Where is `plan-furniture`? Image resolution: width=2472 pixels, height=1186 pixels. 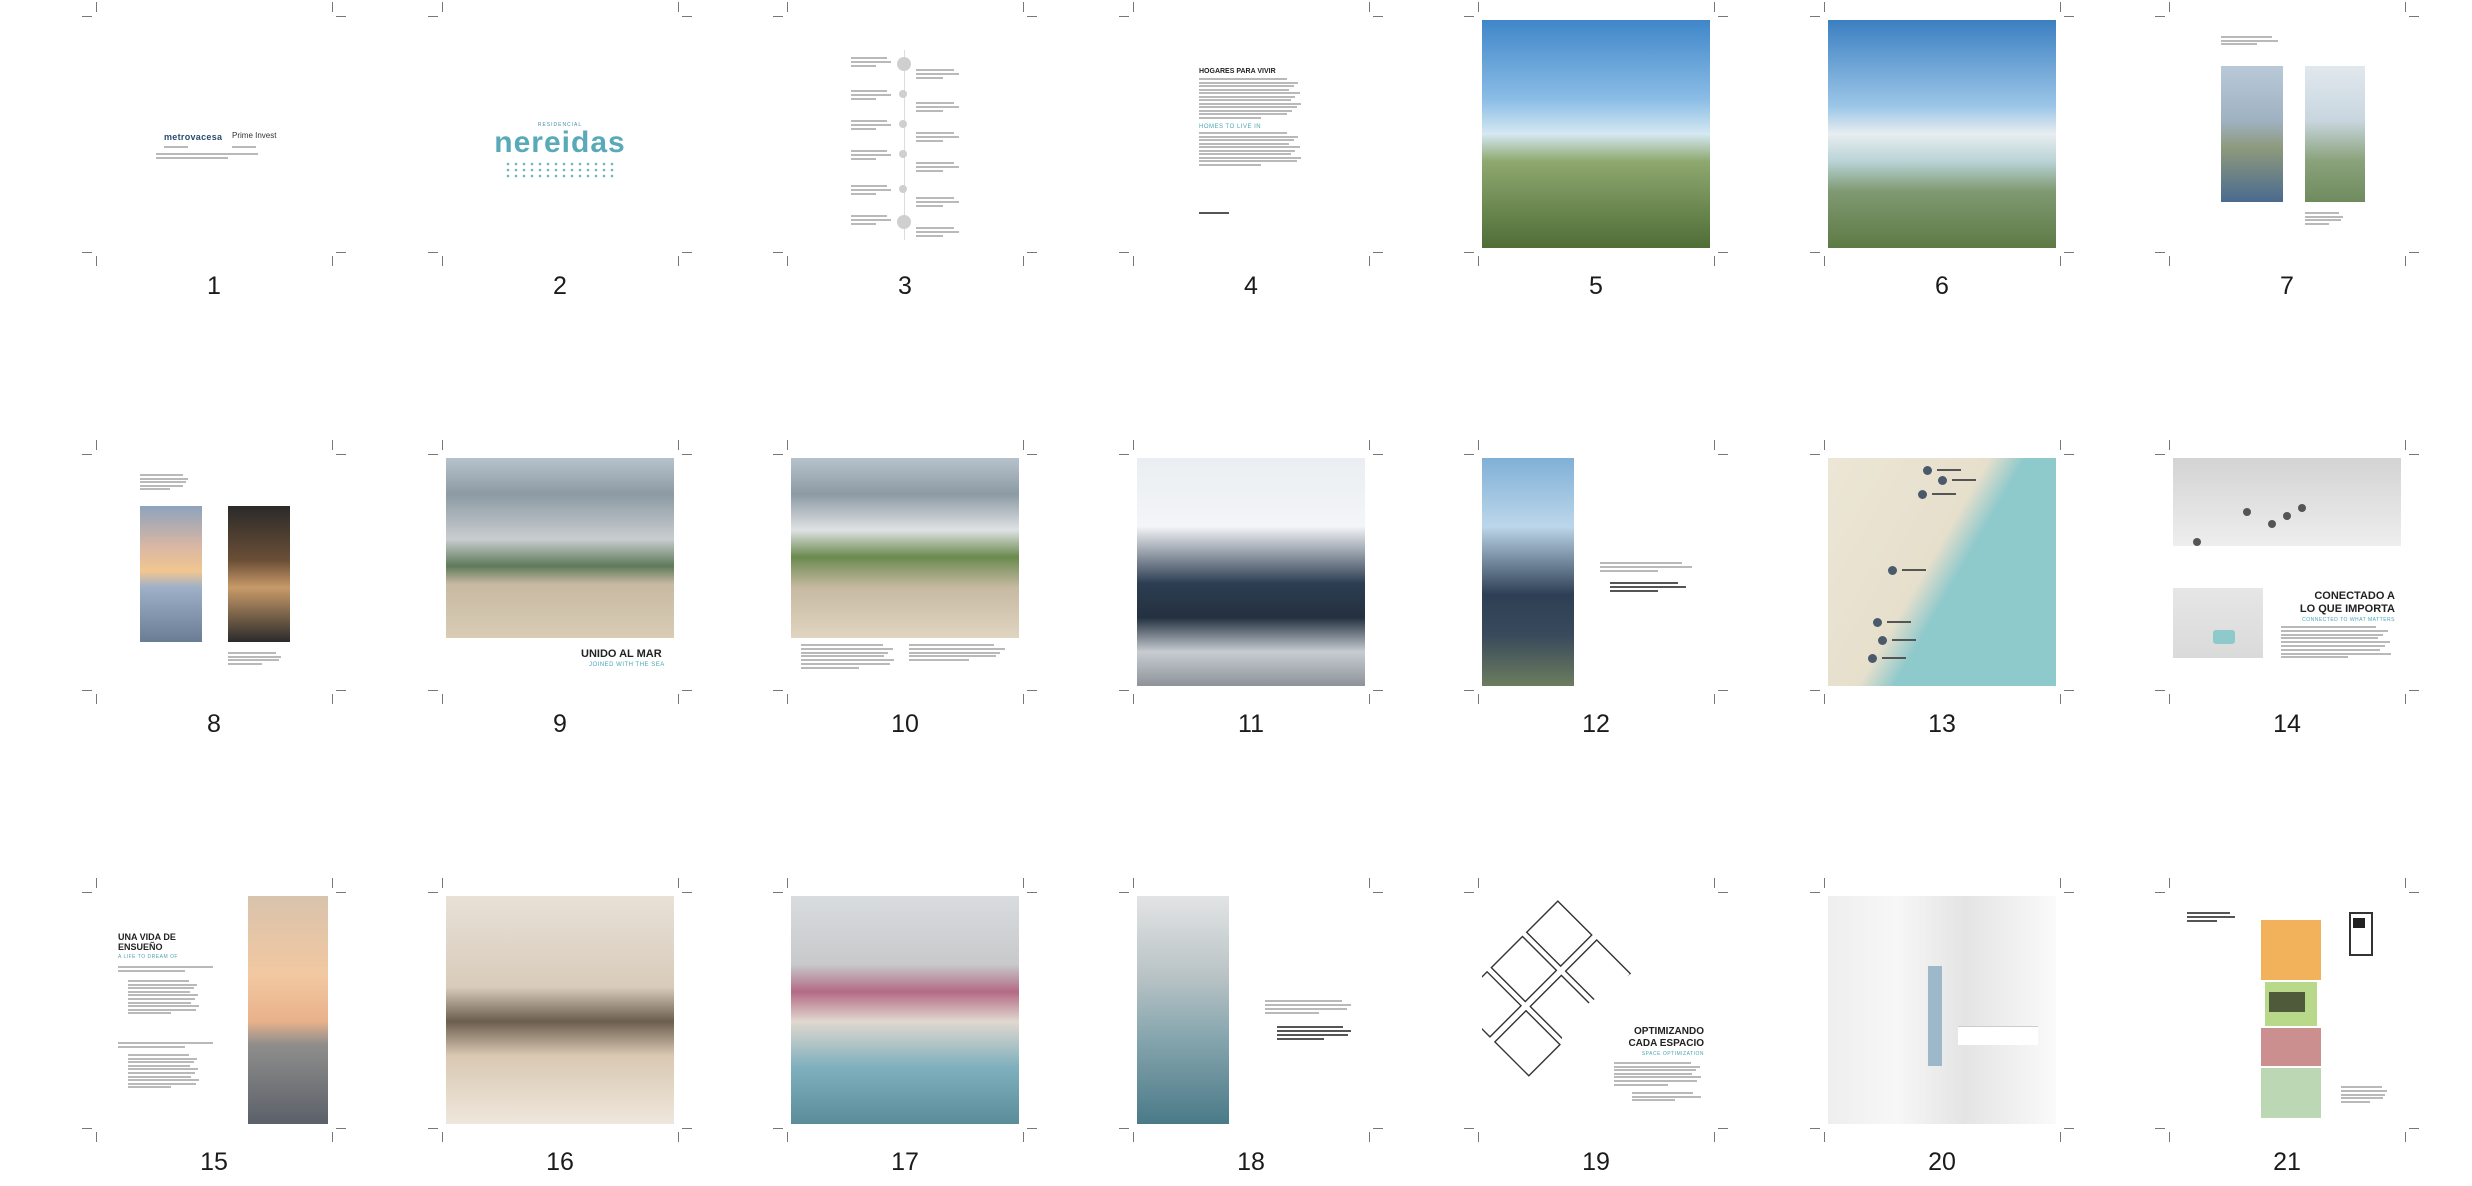 plan-furniture is located at coordinates (2287, 1002).